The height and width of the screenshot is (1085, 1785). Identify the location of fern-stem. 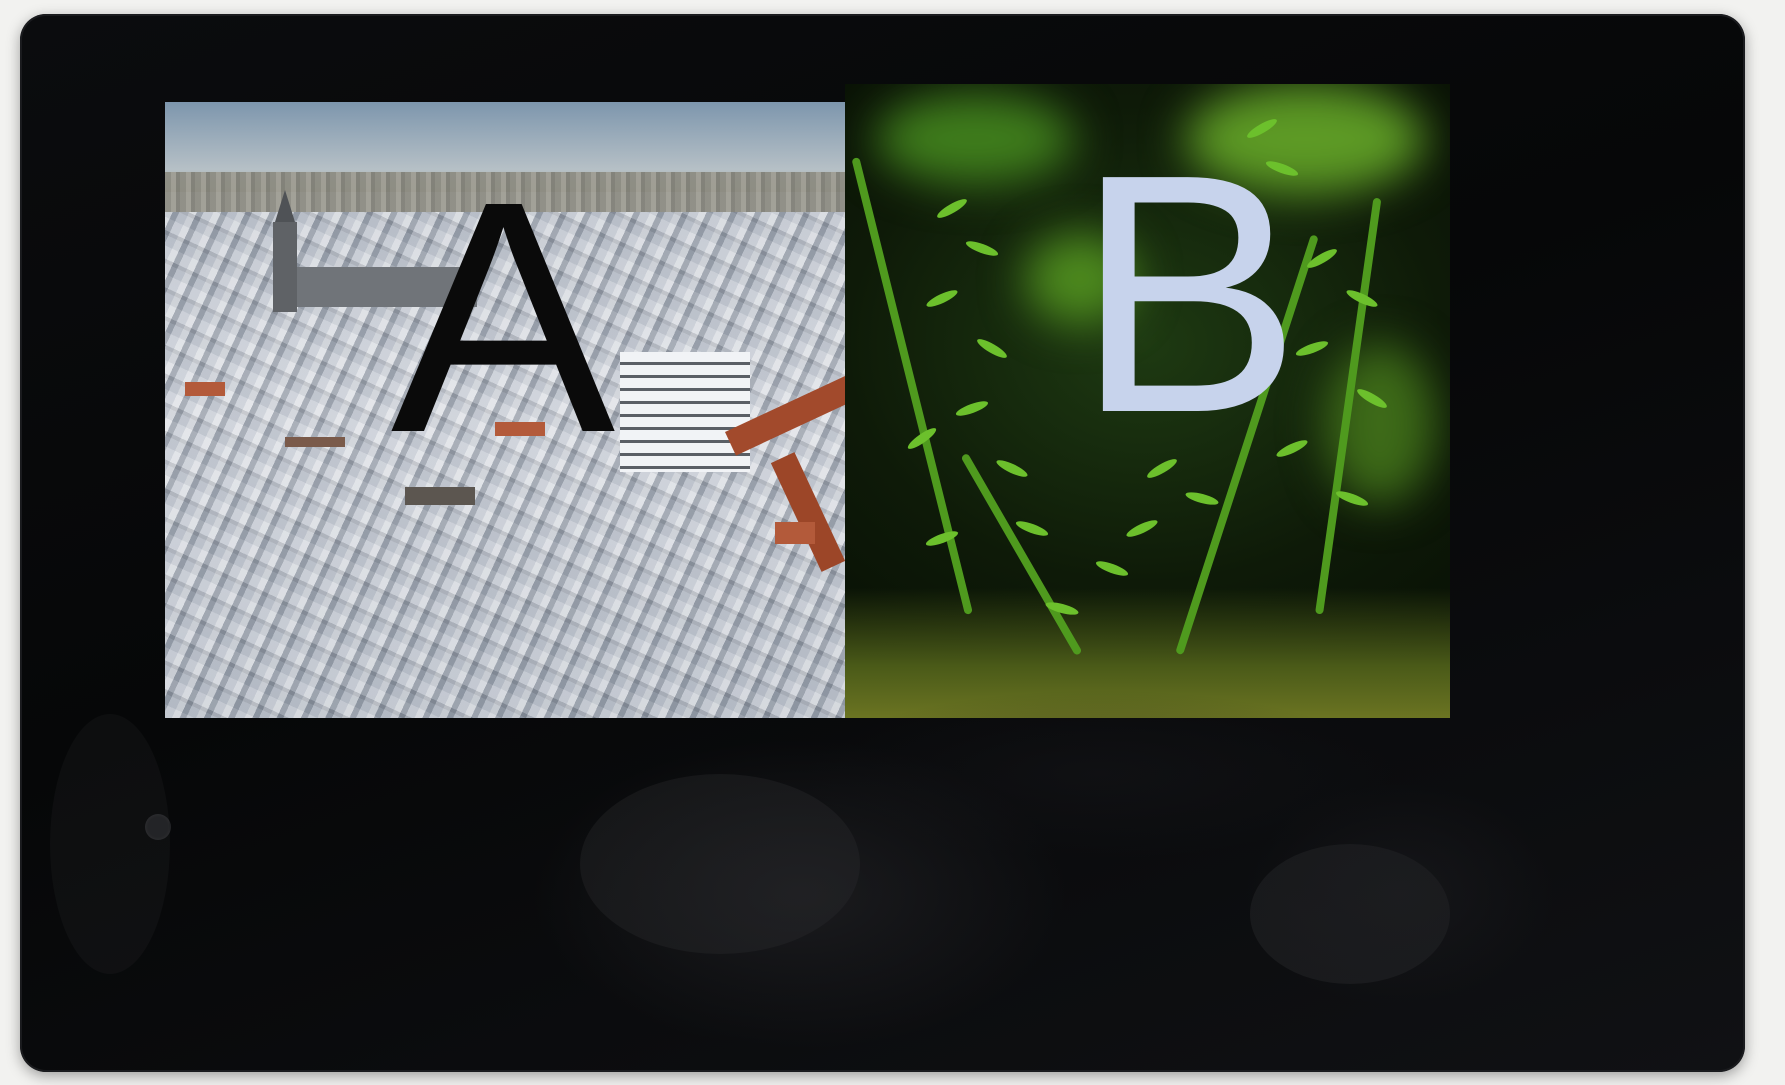
(912, 385).